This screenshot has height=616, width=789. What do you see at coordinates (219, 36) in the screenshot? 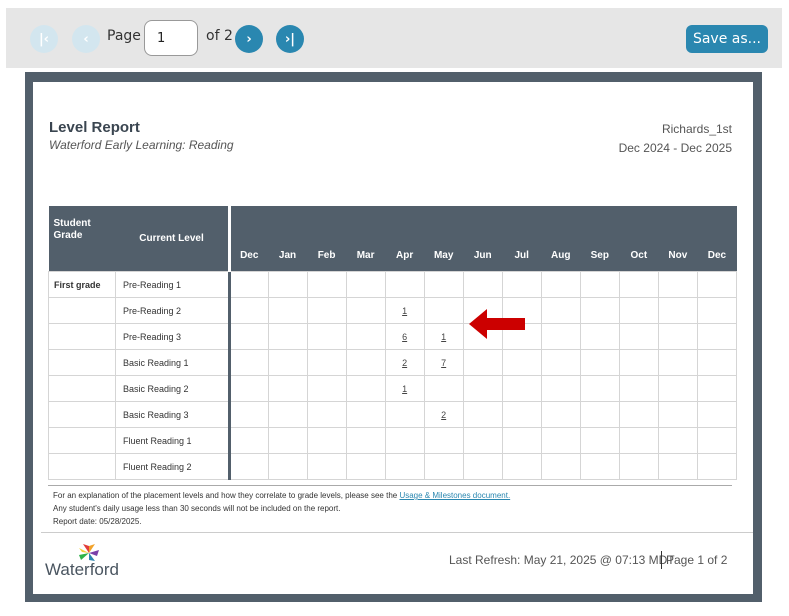
I see `page-count-label: of 2` at bounding box center [219, 36].